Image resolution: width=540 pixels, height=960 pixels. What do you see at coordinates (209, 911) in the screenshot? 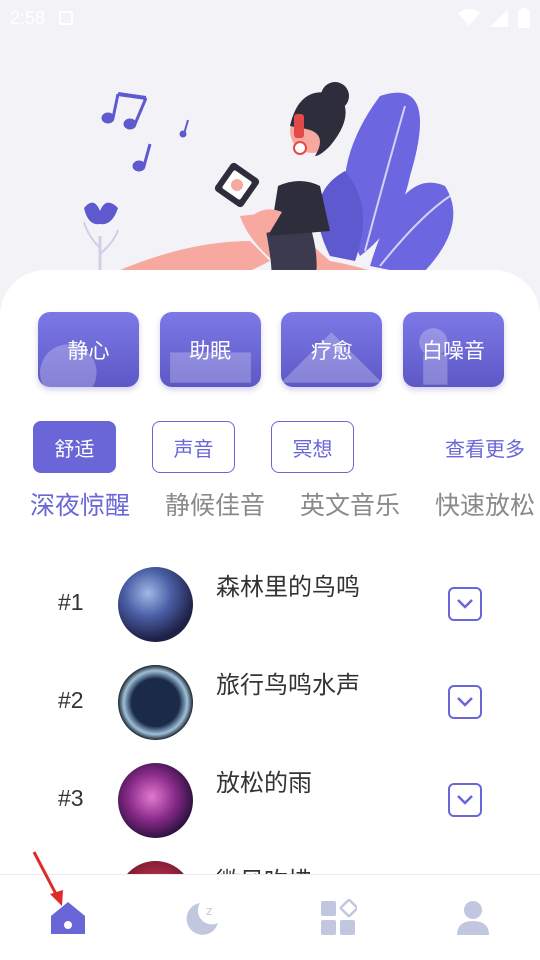
I see `svg-text: z` at bounding box center [209, 911].